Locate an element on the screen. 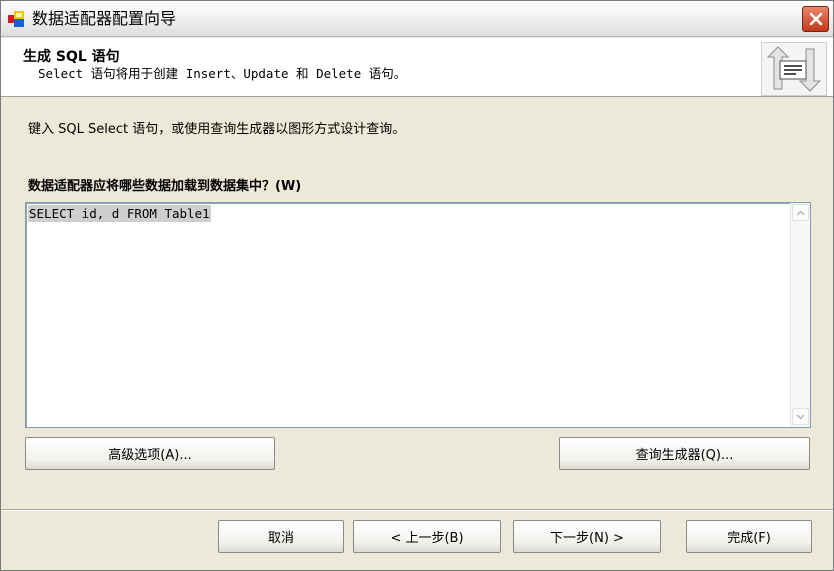 The image size is (834, 571). data-adapter-icon is located at coordinates (17, 19).